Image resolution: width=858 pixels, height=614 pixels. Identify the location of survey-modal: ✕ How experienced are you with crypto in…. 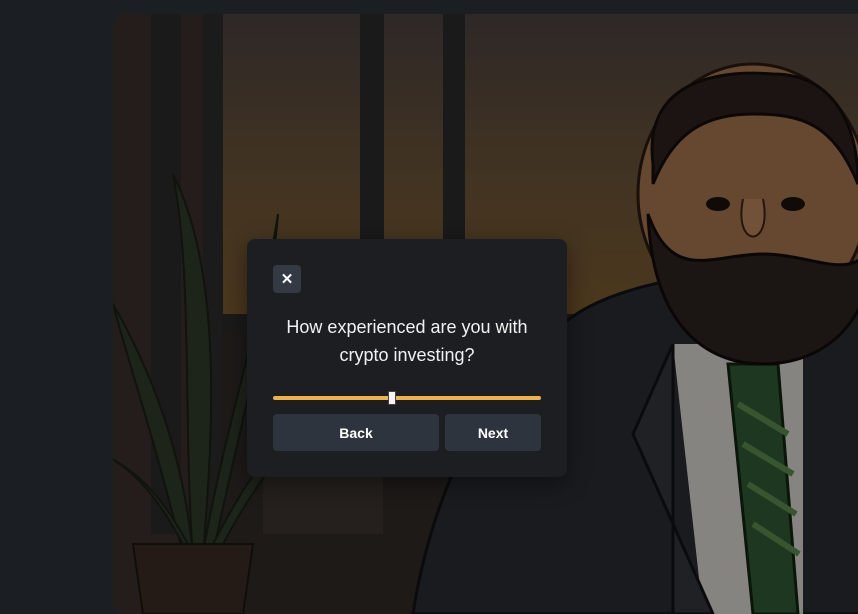
(407, 358).